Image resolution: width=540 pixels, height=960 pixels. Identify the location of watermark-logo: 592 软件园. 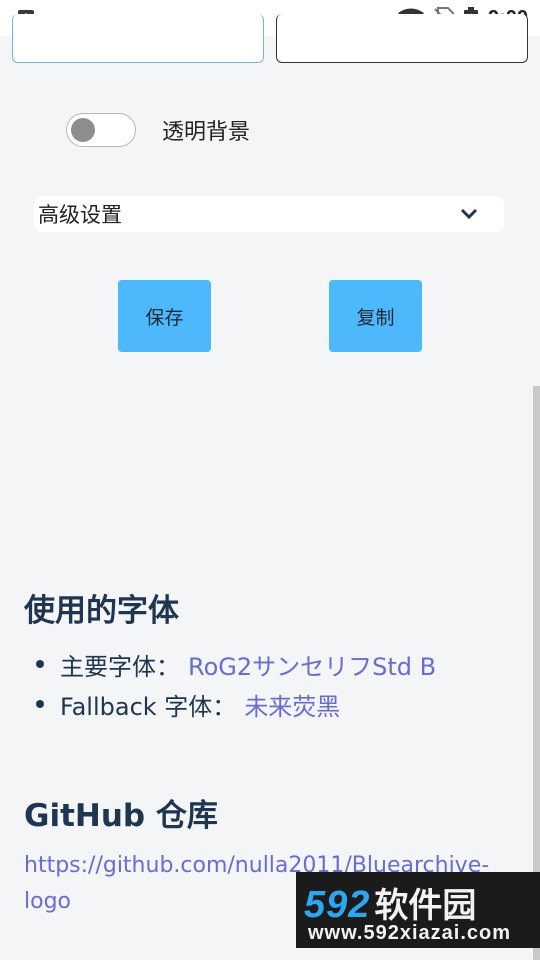
(390, 902).